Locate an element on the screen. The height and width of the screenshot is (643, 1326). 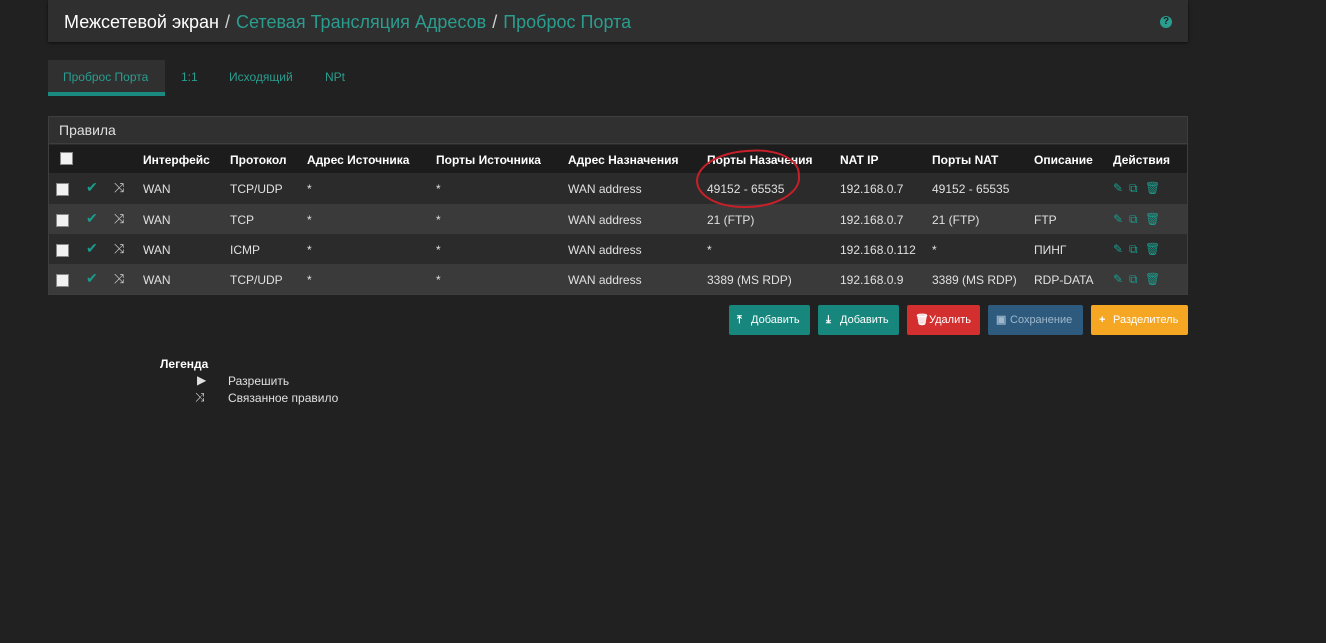
tab-one-to-one: 1:1 is located at coordinates (189, 78).